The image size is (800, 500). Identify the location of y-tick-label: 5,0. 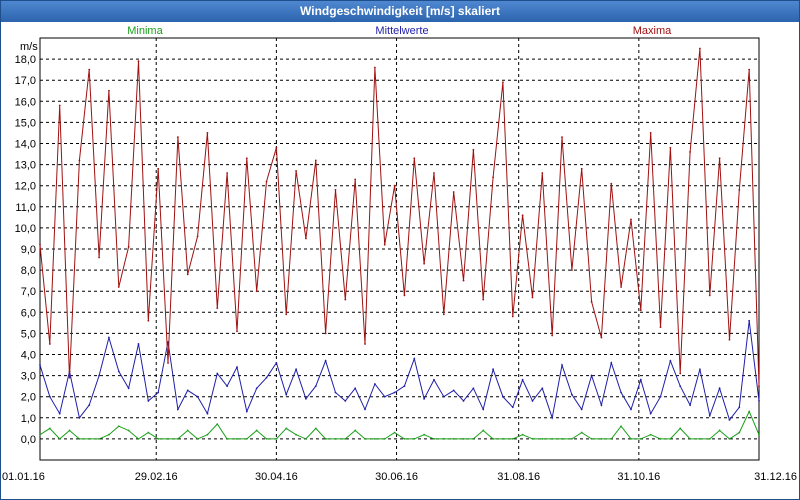
(28, 334).